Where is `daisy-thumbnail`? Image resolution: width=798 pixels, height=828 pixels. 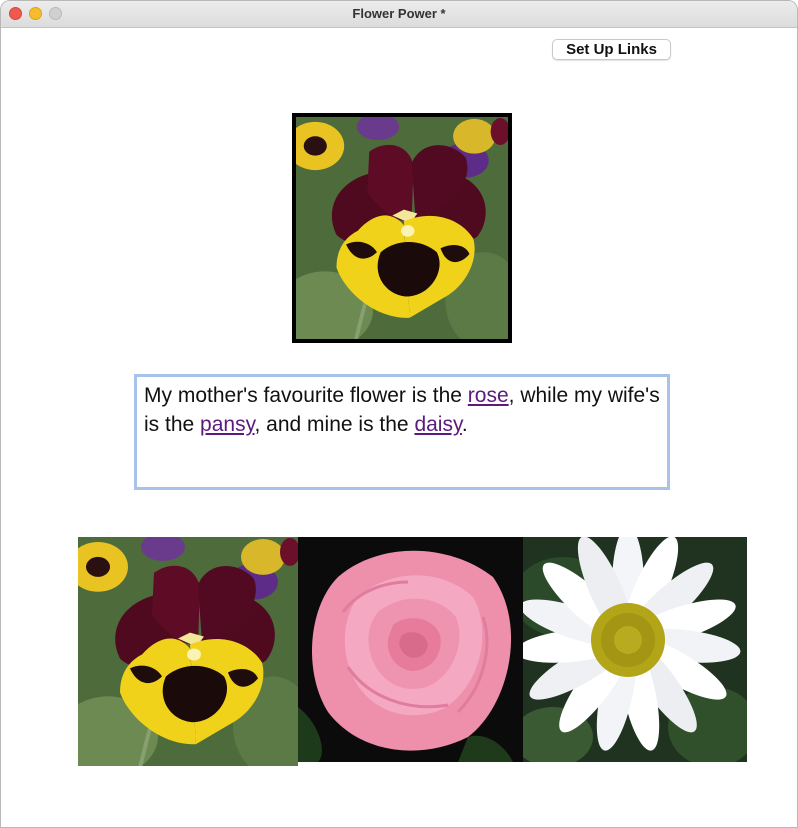
daisy-thumbnail is located at coordinates (635, 649).